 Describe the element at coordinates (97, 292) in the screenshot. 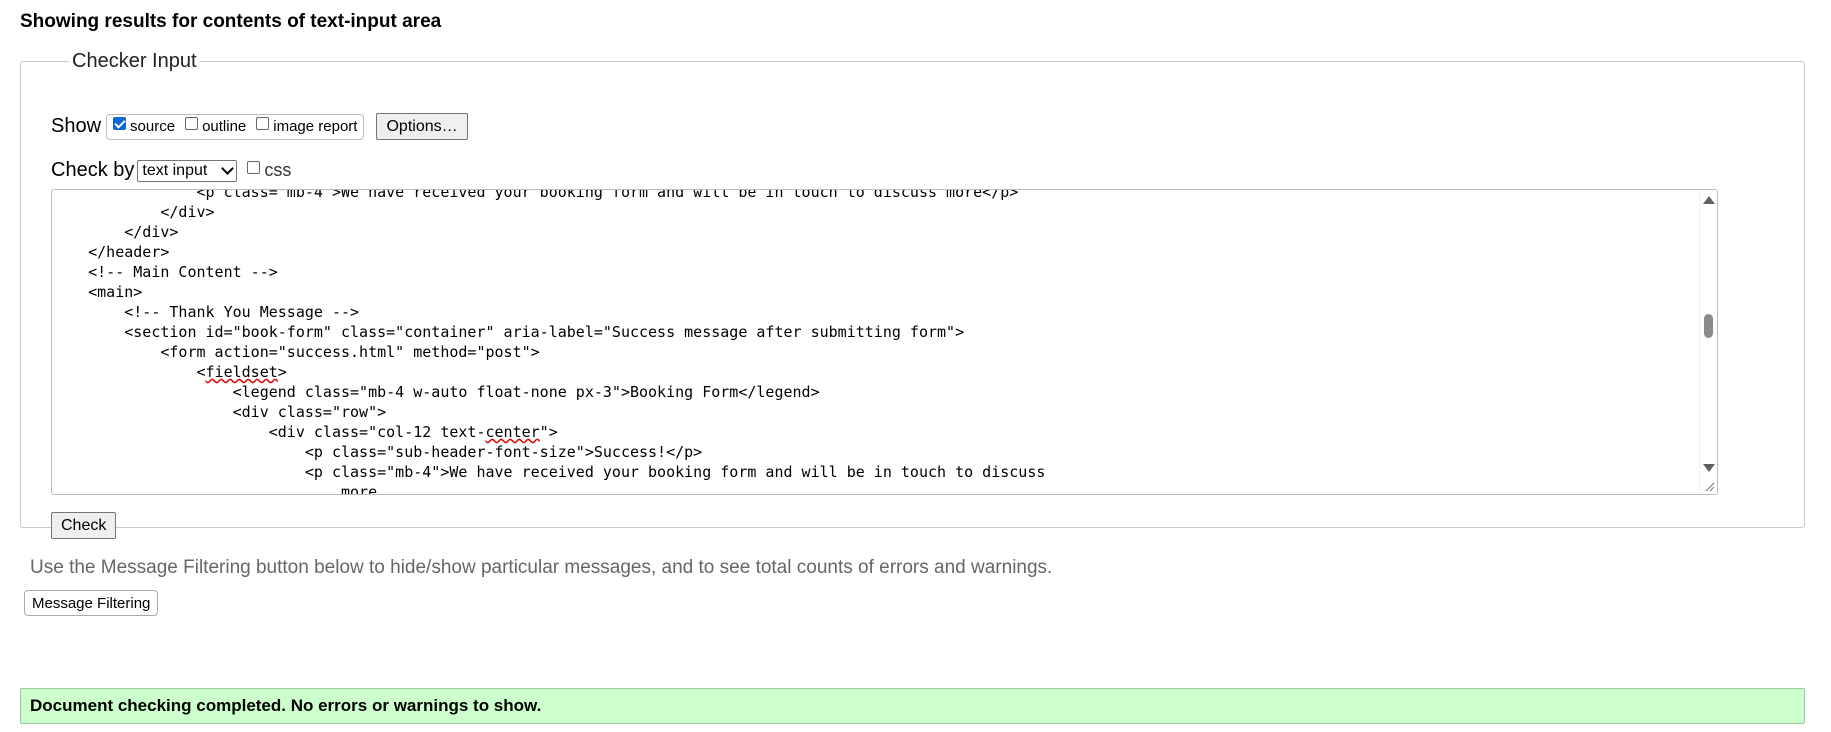

I see `code-line: <main>` at that location.